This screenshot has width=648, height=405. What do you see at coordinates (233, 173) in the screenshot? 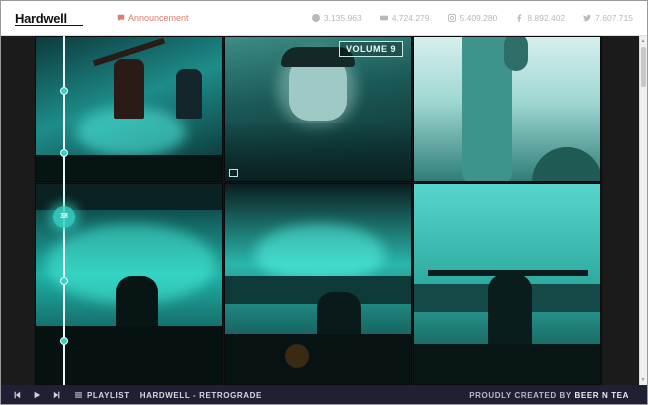
I see `album-icon` at bounding box center [233, 173].